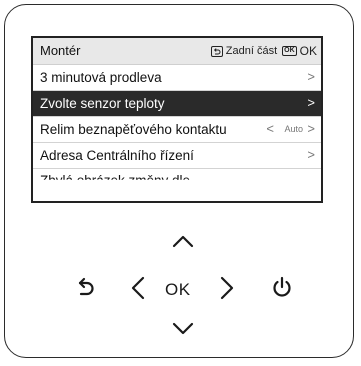 Image resolution: width=361 pixels, height=366 pixels. I want to click on menu-item-label: Adresa Centrálního řízení, so click(117, 155).